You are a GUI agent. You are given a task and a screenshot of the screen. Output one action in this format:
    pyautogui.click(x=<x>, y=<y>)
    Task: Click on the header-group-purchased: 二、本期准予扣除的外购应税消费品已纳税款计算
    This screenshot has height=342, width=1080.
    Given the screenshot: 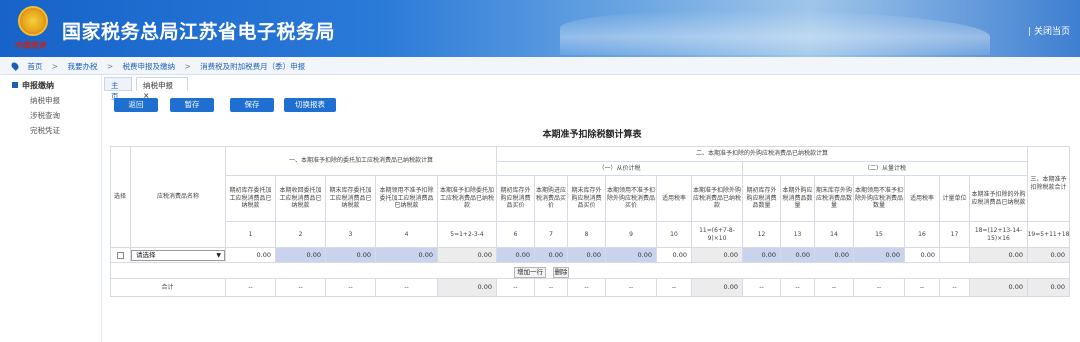 What is the action you would take?
    pyautogui.click(x=762, y=154)
    